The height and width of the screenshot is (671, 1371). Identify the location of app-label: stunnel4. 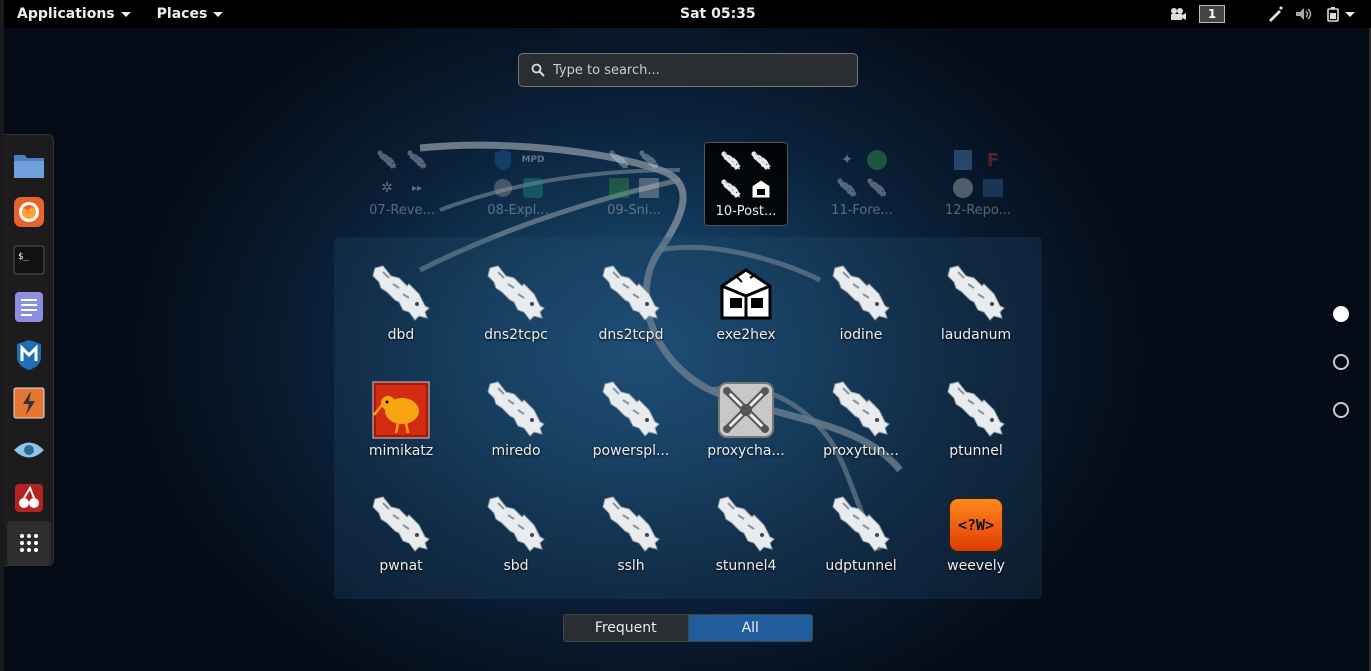
(746, 566).